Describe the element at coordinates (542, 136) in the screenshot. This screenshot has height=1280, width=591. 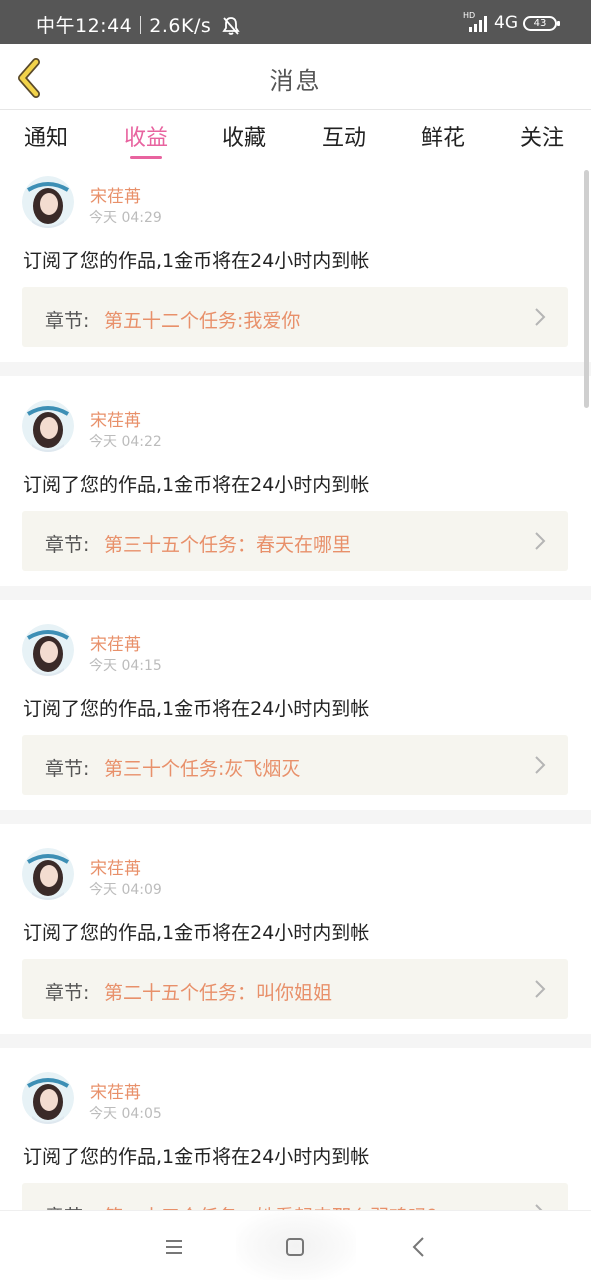
I see `tab-following: 关注` at that location.